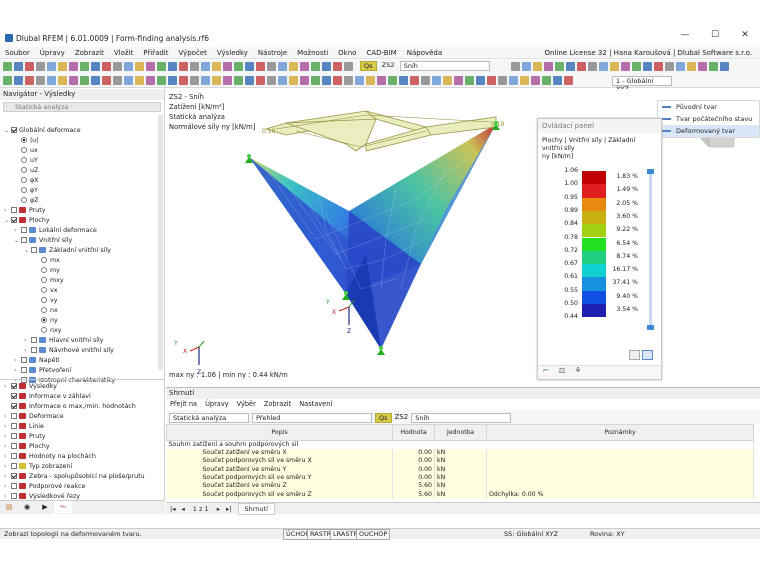  What do you see at coordinates (47, 397) in the screenshot?
I see `tree-item: Informace v záhlaví` at bounding box center [47, 397].